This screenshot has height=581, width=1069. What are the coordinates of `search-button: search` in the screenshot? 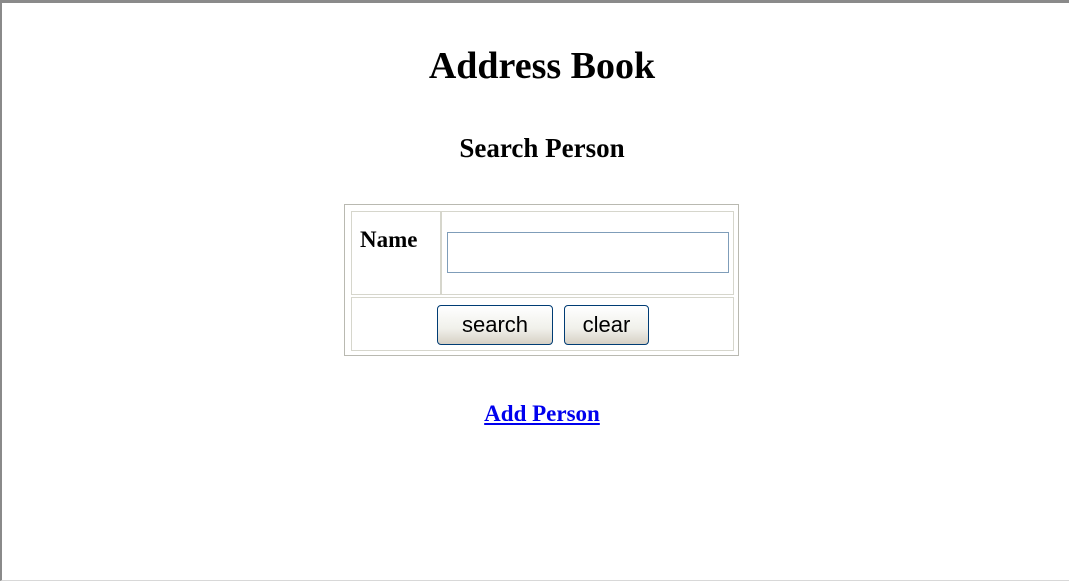 It's located at (495, 325).